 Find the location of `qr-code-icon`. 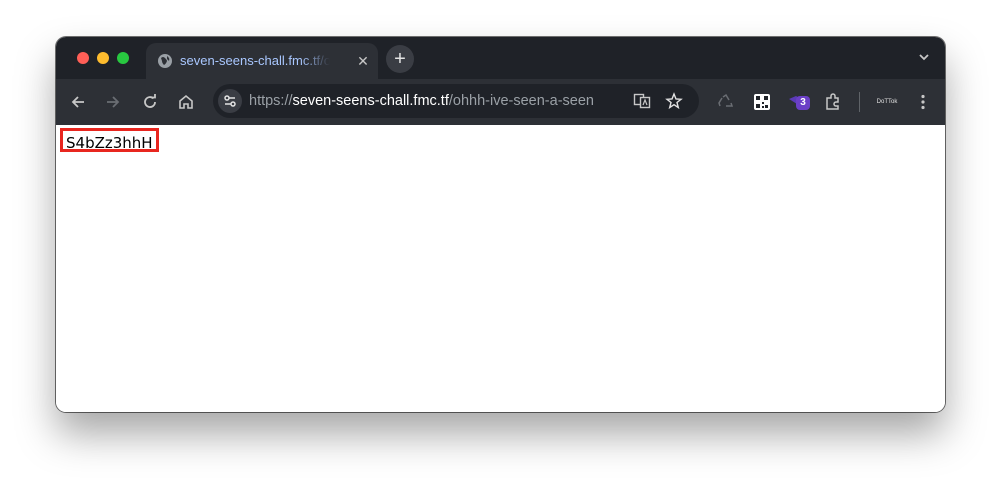

qr-code-icon is located at coordinates (762, 102).